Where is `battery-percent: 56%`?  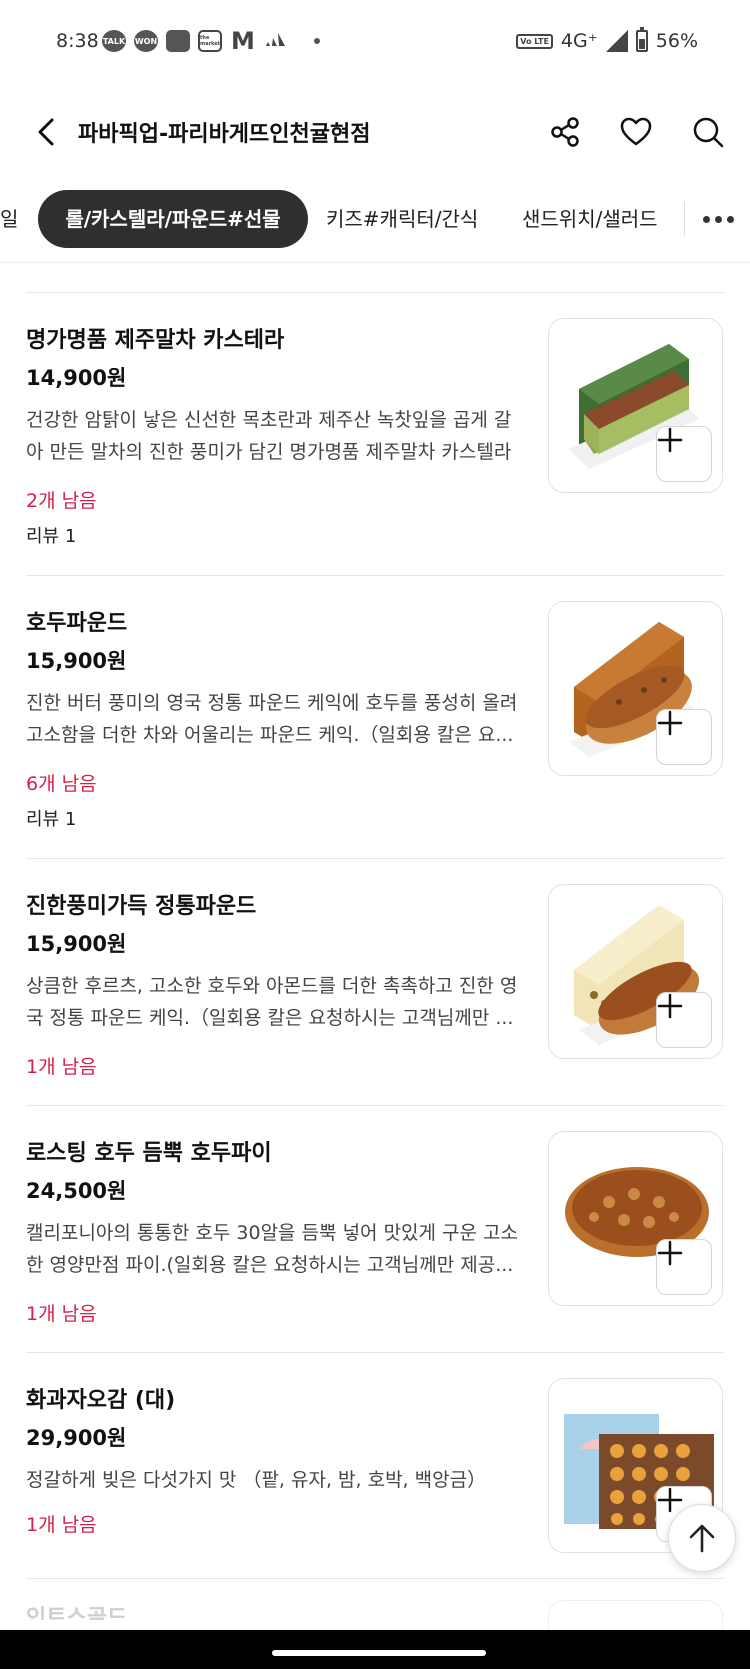 battery-percent: 56% is located at coordinates (676, 41).